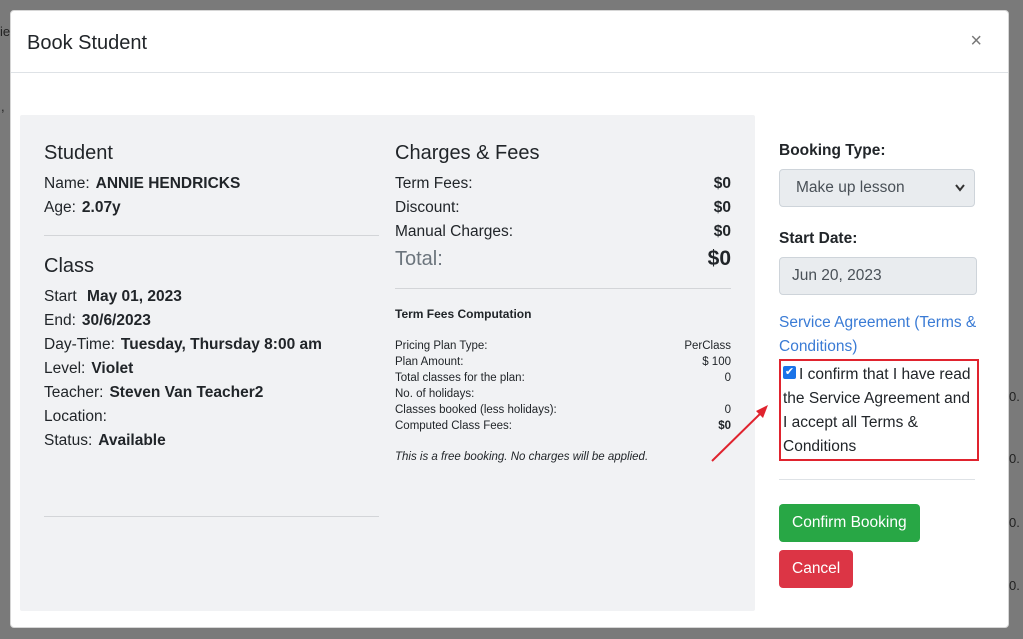 This screenshot has height=639, width=1023. I want to click on confirm-checkbox: ✔, so click(789, 373).